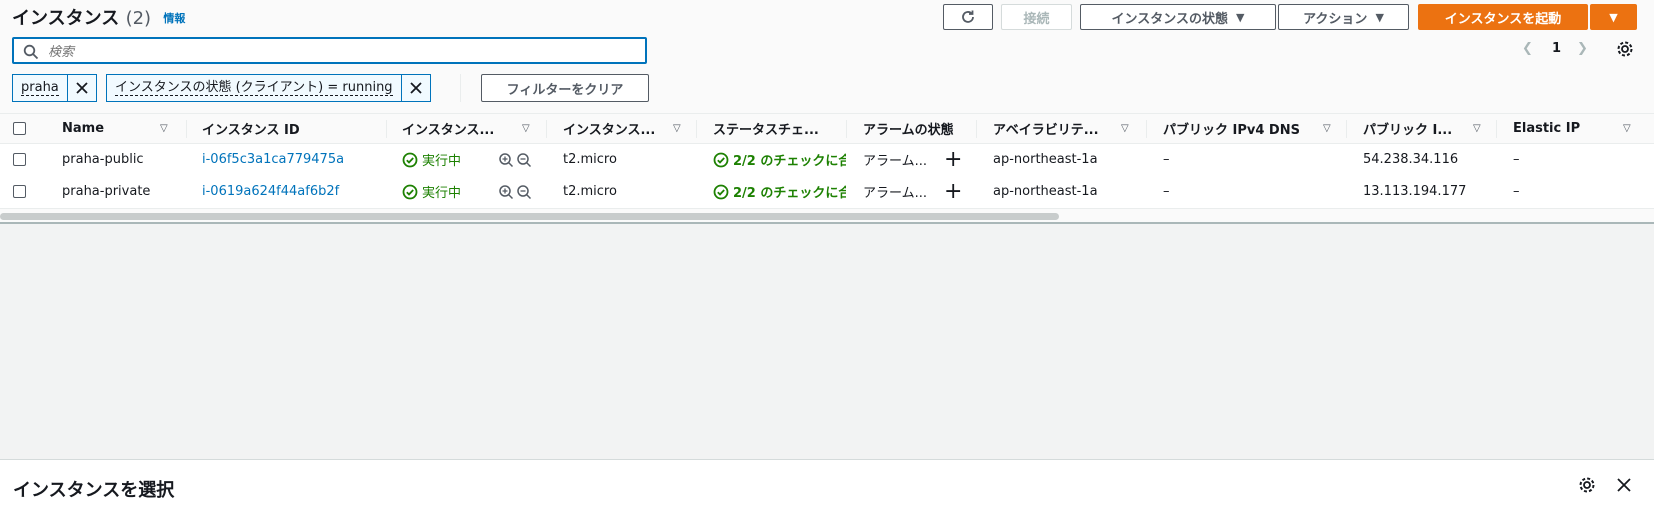  What do you see at coordinates (138, 18) in the screenshot?
I see `instance-count: (2)` at bounding box center [138, 18].